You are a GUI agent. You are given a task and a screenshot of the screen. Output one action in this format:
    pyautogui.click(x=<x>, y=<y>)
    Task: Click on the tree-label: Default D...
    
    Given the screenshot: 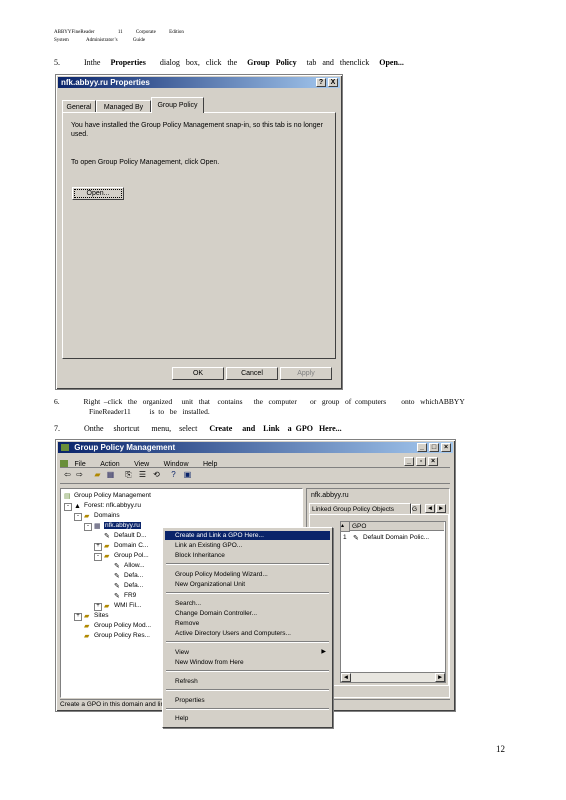 What is the action you would take?
    pyautogui.click(x=130, y=535)
    